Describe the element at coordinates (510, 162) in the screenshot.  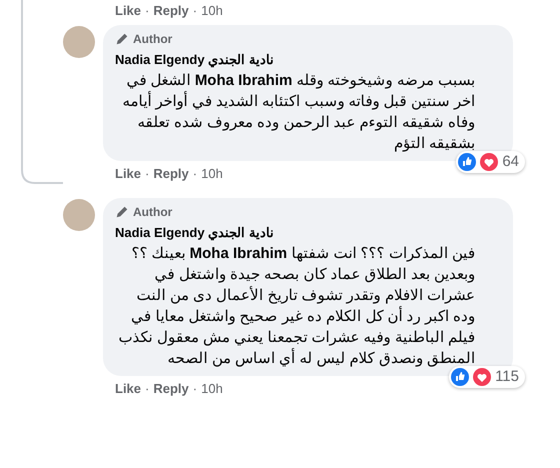
I see `reaction-count: 64` at that location.